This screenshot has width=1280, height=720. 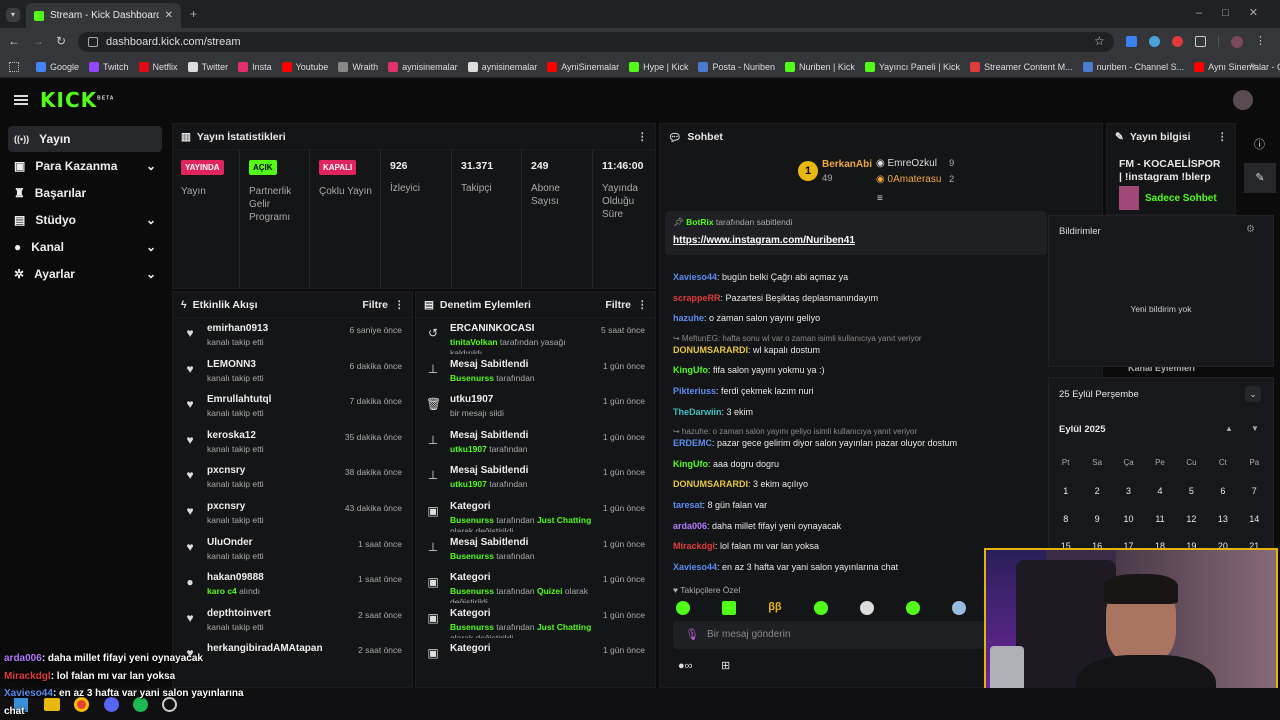 What do you see at coordinates (1222, 519) in the screenshot?
I see `calendar-day: 13` at bounding box center [1222, 519].